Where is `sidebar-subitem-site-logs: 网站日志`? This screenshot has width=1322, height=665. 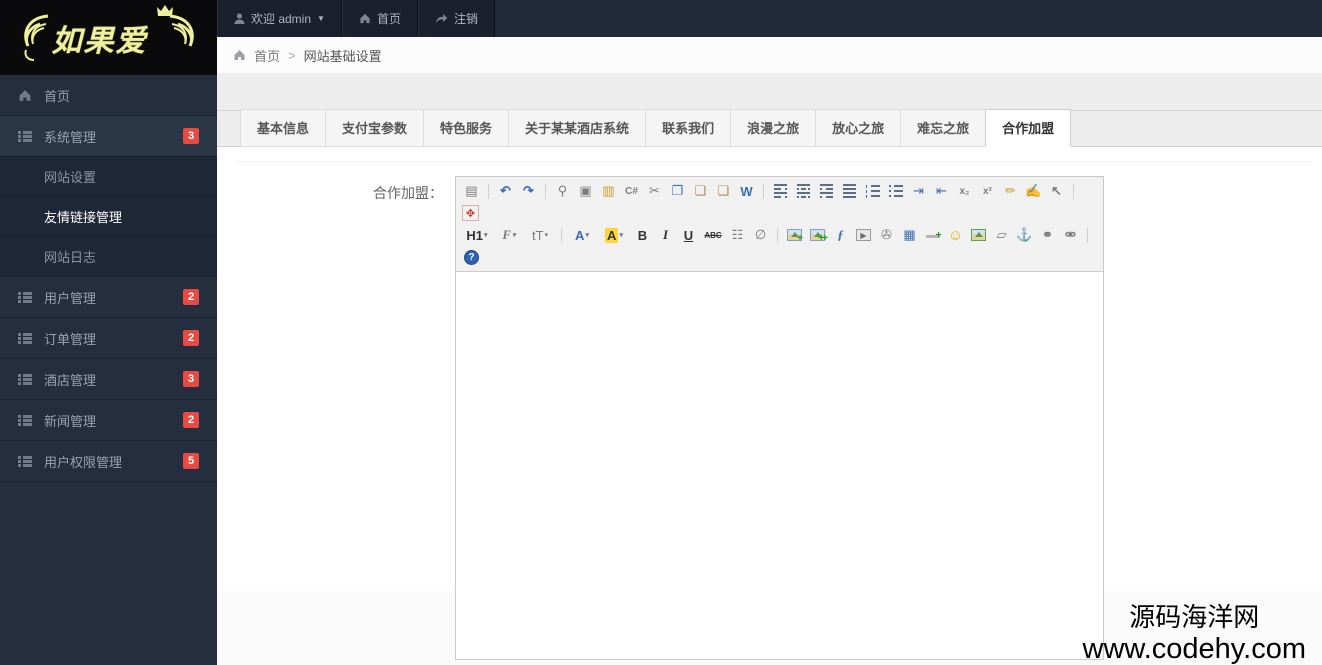 sidebar-subitem-site-logs: 网站日志 is located at coordinates (108, 257).